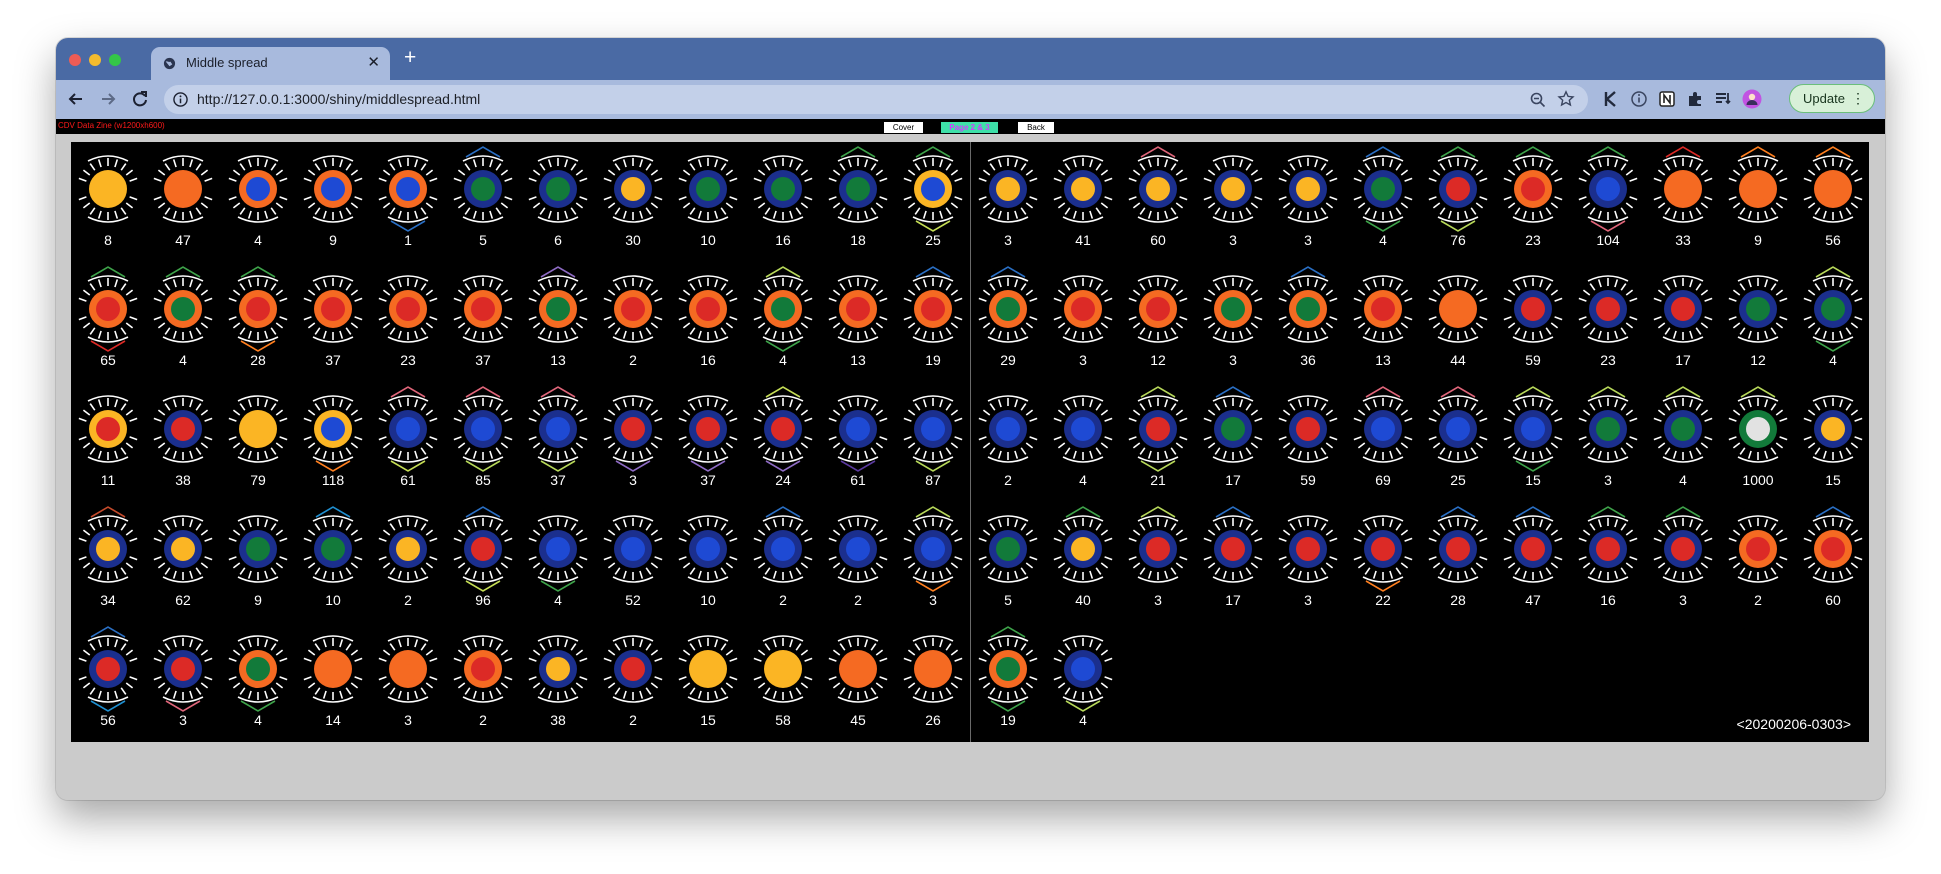  Describe the element at coordinates (373, 62) in the screenshot. I see `close-tab-icon: ✕` at that location.